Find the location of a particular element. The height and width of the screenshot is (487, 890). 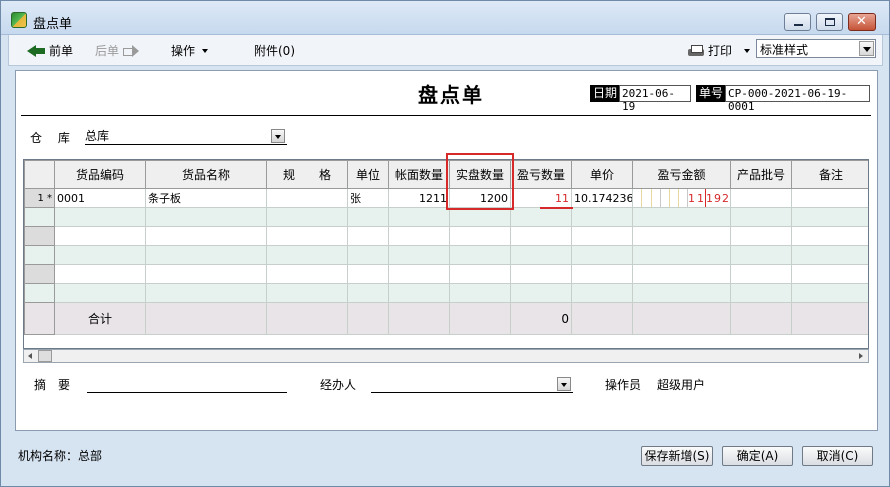

amount-digit: 2 is located at coordinates (725, 198).